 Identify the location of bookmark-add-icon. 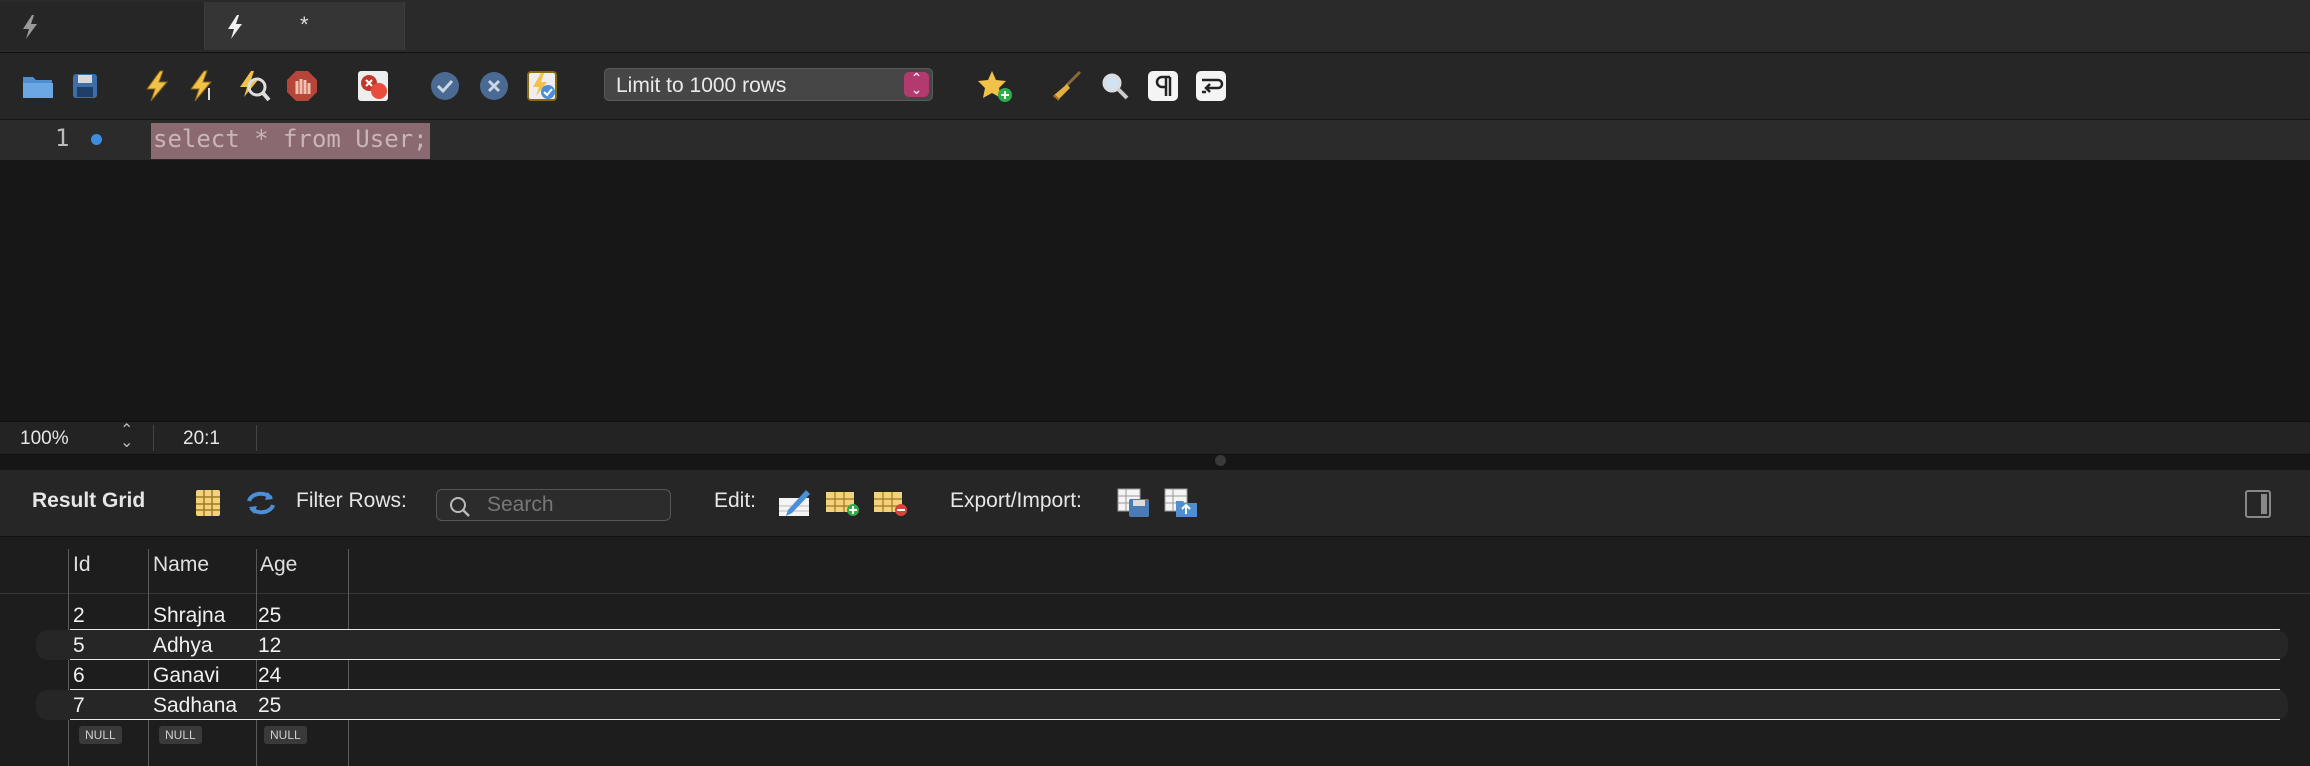
(995, 86).